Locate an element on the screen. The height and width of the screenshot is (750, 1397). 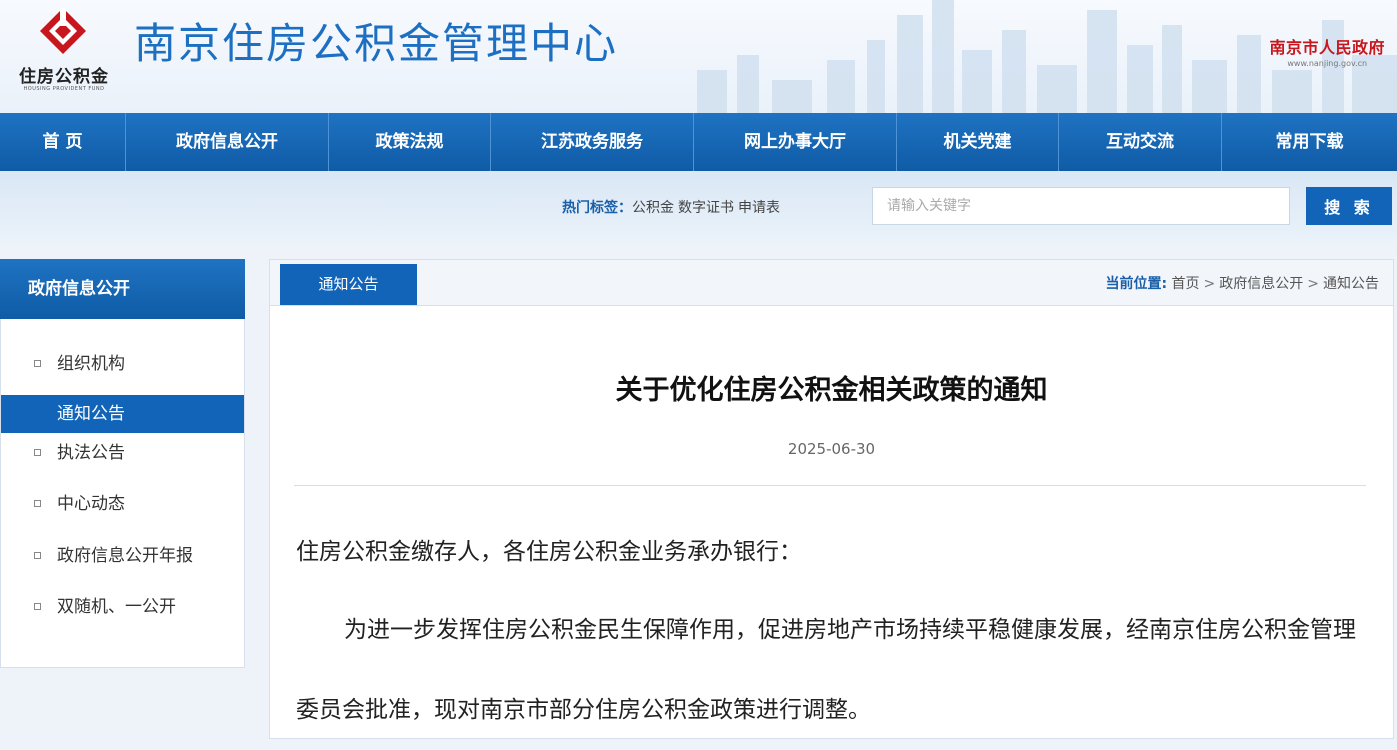
sidebar-item-organization: 组织机构 is located at coordinates (122, 364).